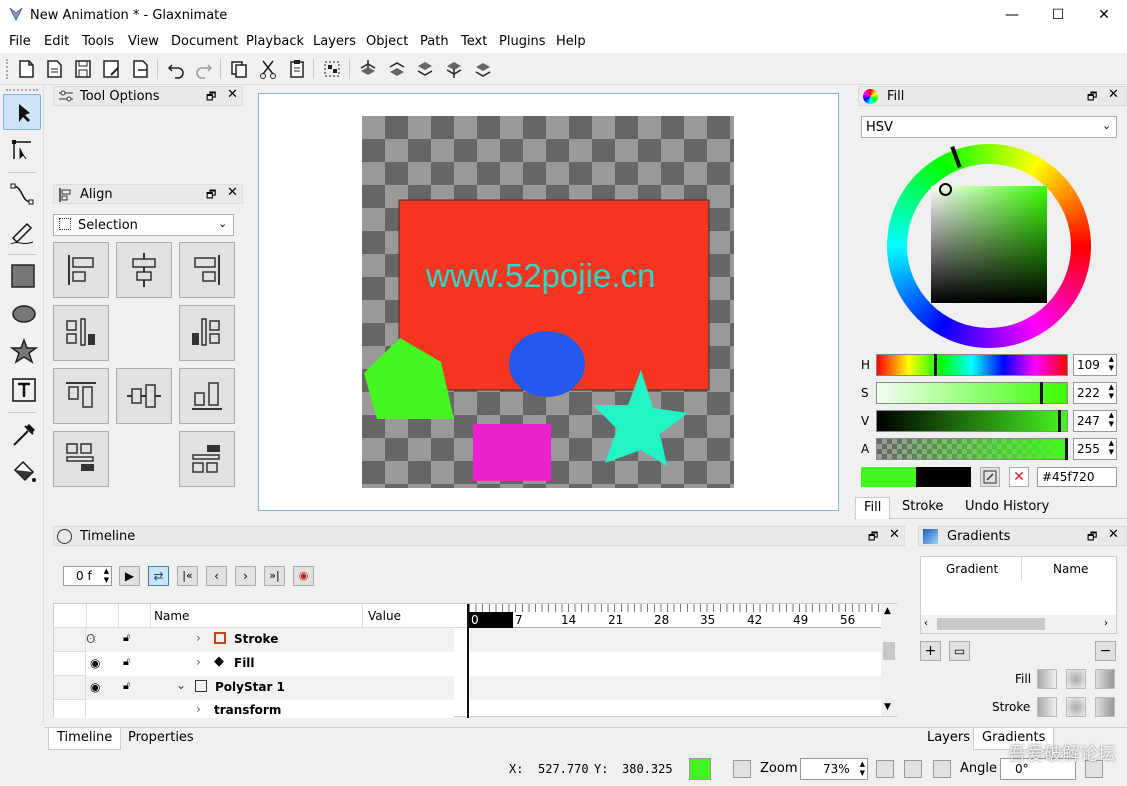 This screenshot has height=786, width=1127. I want to click on saturation-slider, so click(972, 393).